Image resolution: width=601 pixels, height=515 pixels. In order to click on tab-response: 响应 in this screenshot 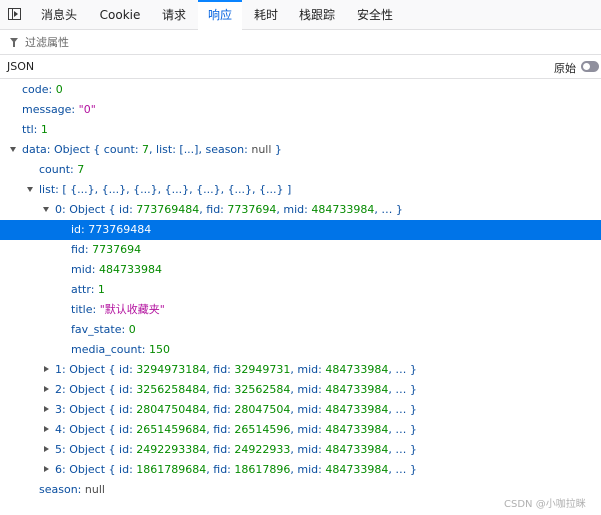, I will do `click(220, 15)`.